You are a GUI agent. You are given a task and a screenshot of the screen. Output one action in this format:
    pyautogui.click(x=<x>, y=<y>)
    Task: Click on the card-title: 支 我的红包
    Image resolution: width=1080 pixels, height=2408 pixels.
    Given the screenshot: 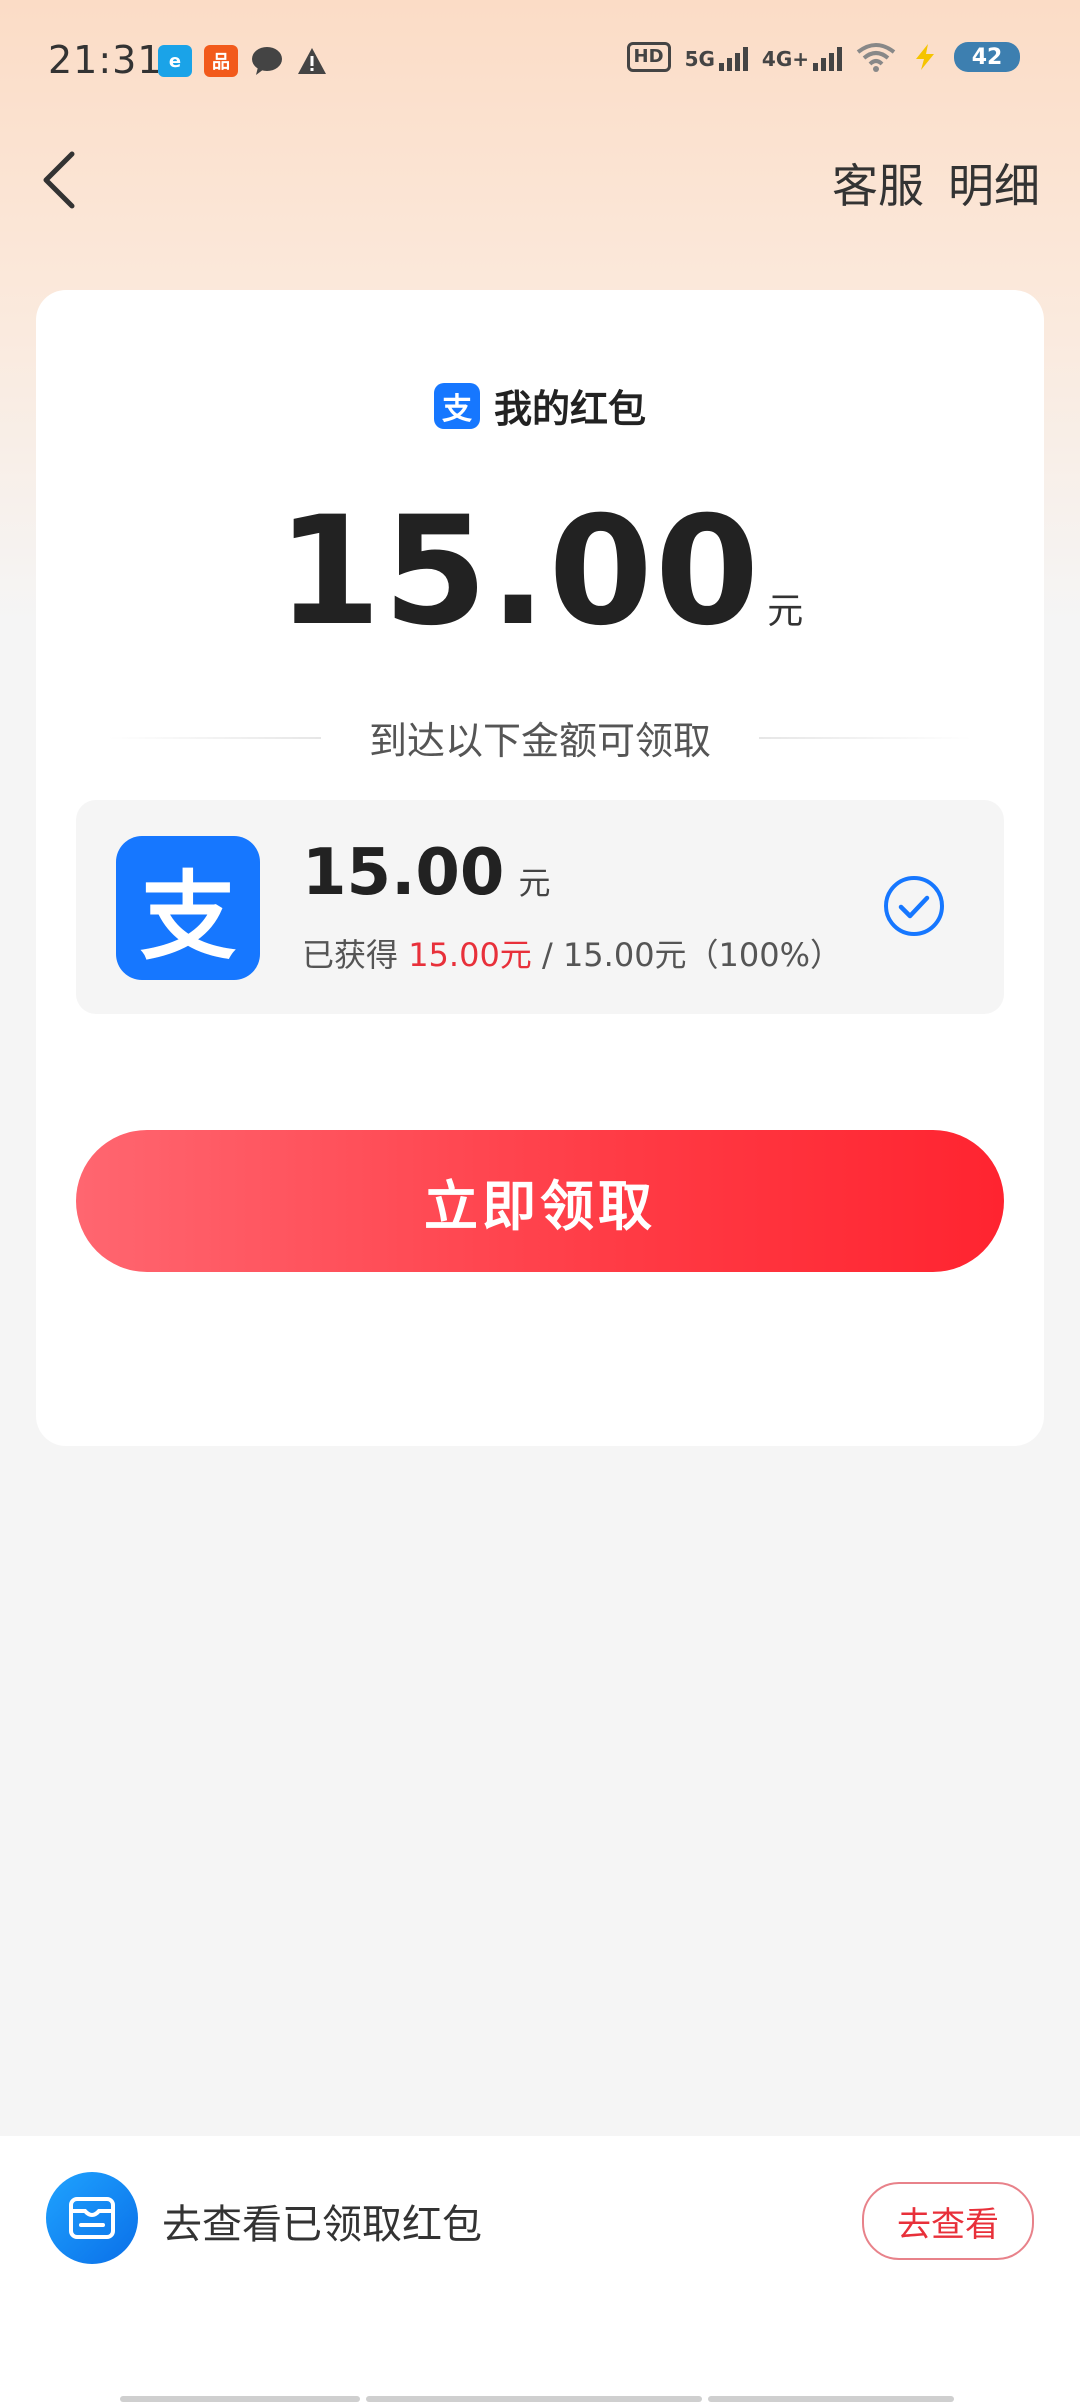 What is the action you would take?
    pyautogui.click(x=540, y=405)
    